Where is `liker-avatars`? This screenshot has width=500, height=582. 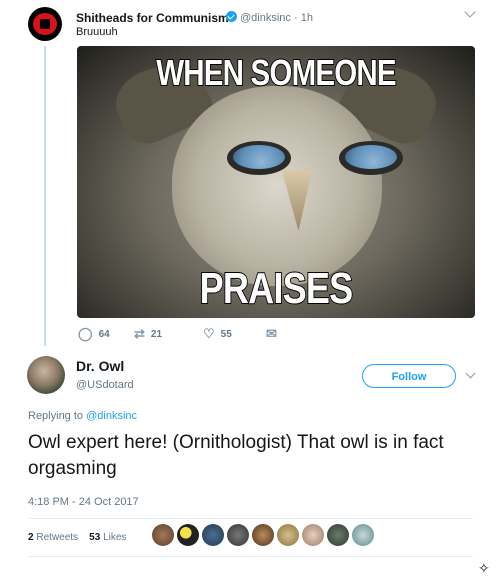 liker-avatars is located at coordinates (263, 535).